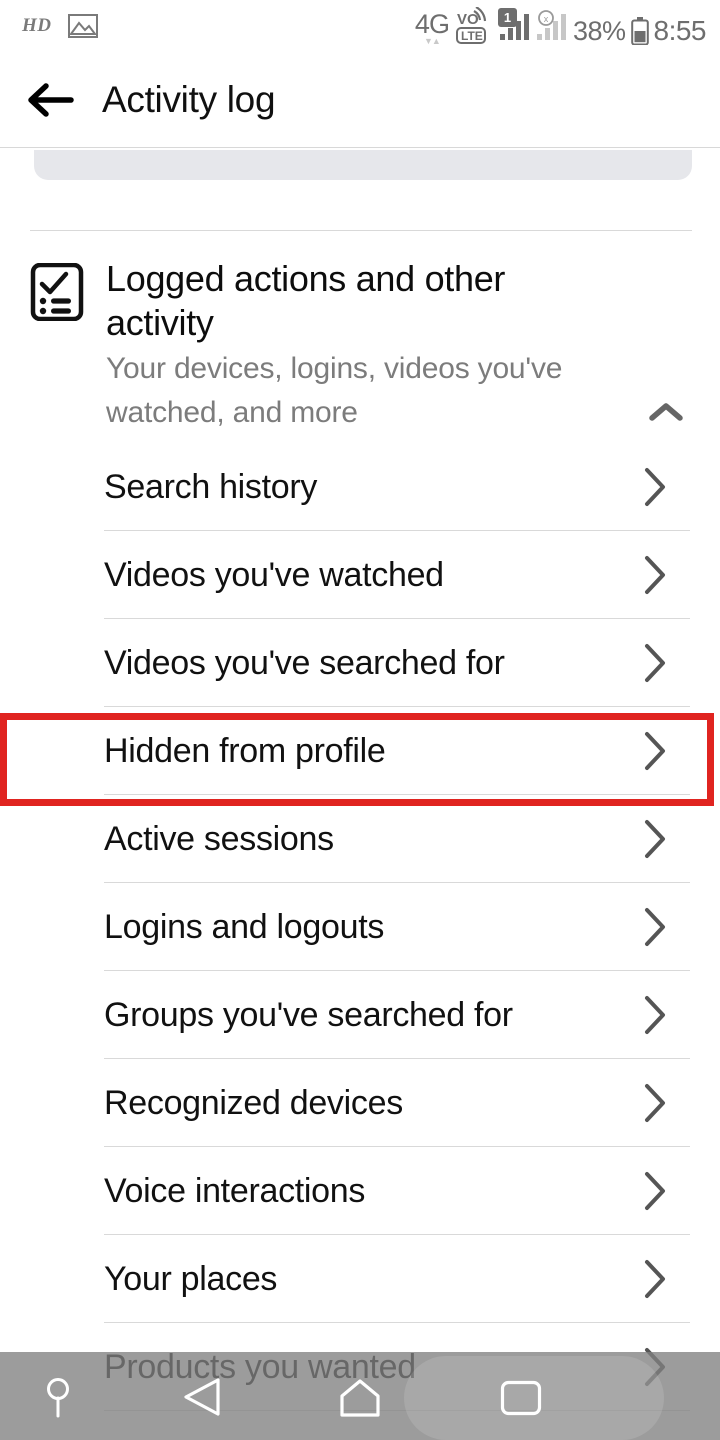  I want to click on list-item-videos-watched: Videos you've watched, so click(397, 575).